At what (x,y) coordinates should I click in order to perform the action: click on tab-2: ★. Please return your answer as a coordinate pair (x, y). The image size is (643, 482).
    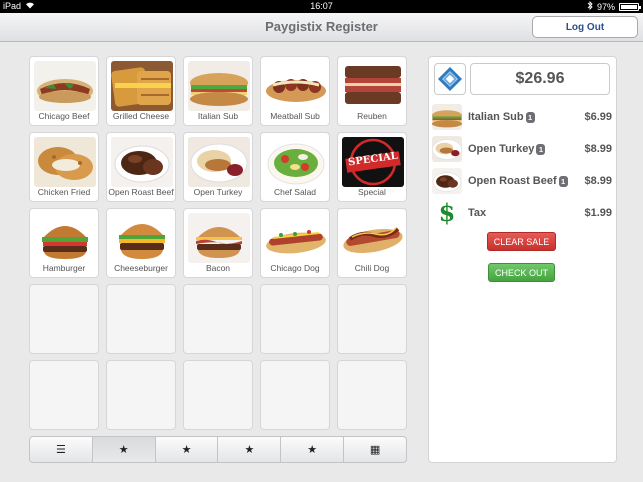
    Looking at the image, I should click on (124, 449).